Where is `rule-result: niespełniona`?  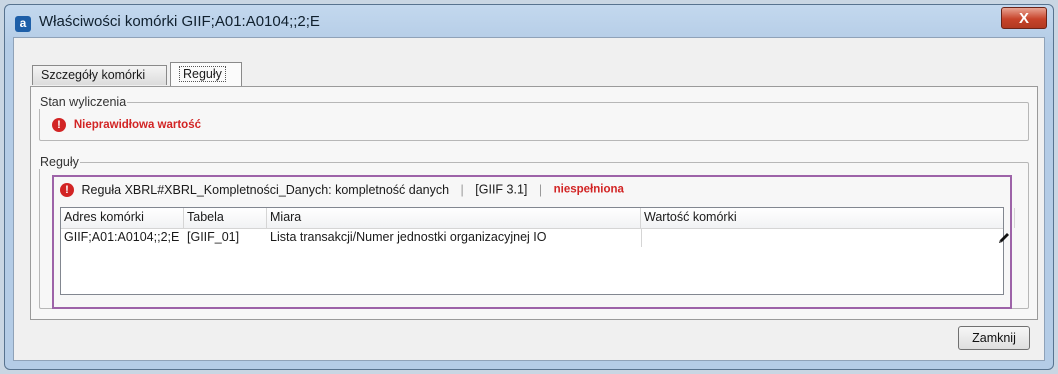 rule-result: niespełniona is located at coordinates (588, 189).